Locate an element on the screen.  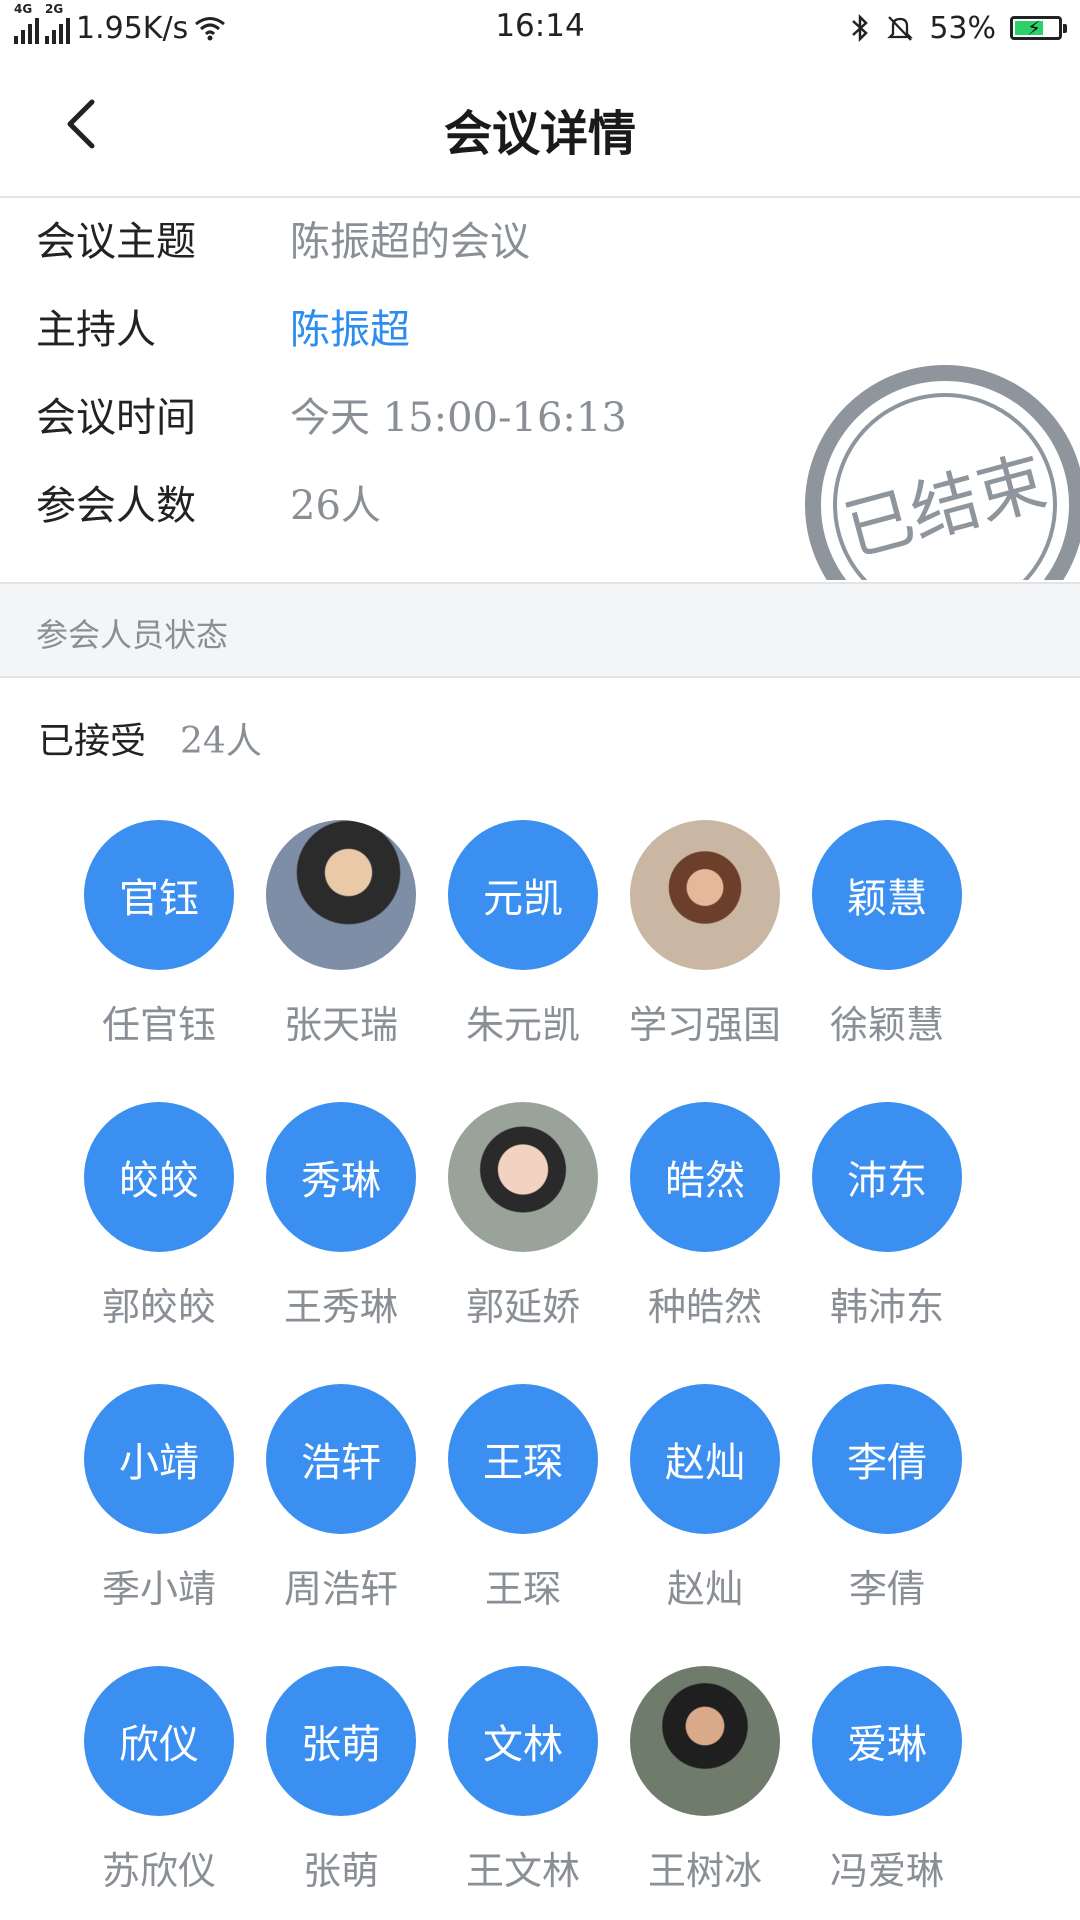
participant-name: 韩沛东 is located at coordinates (886, 1307).